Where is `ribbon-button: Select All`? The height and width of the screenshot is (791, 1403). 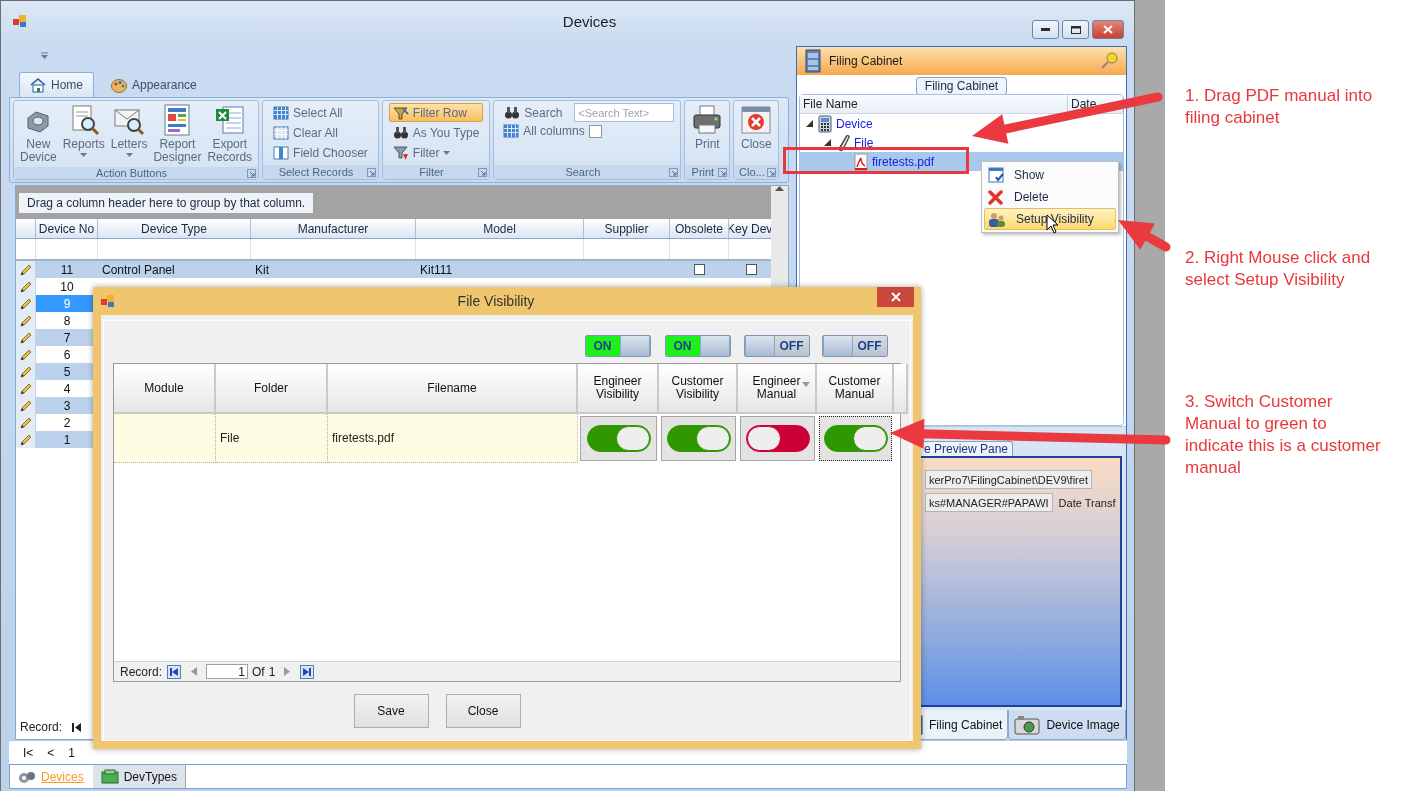
ribbon-button: Select All is located at coordinates (320, 112).